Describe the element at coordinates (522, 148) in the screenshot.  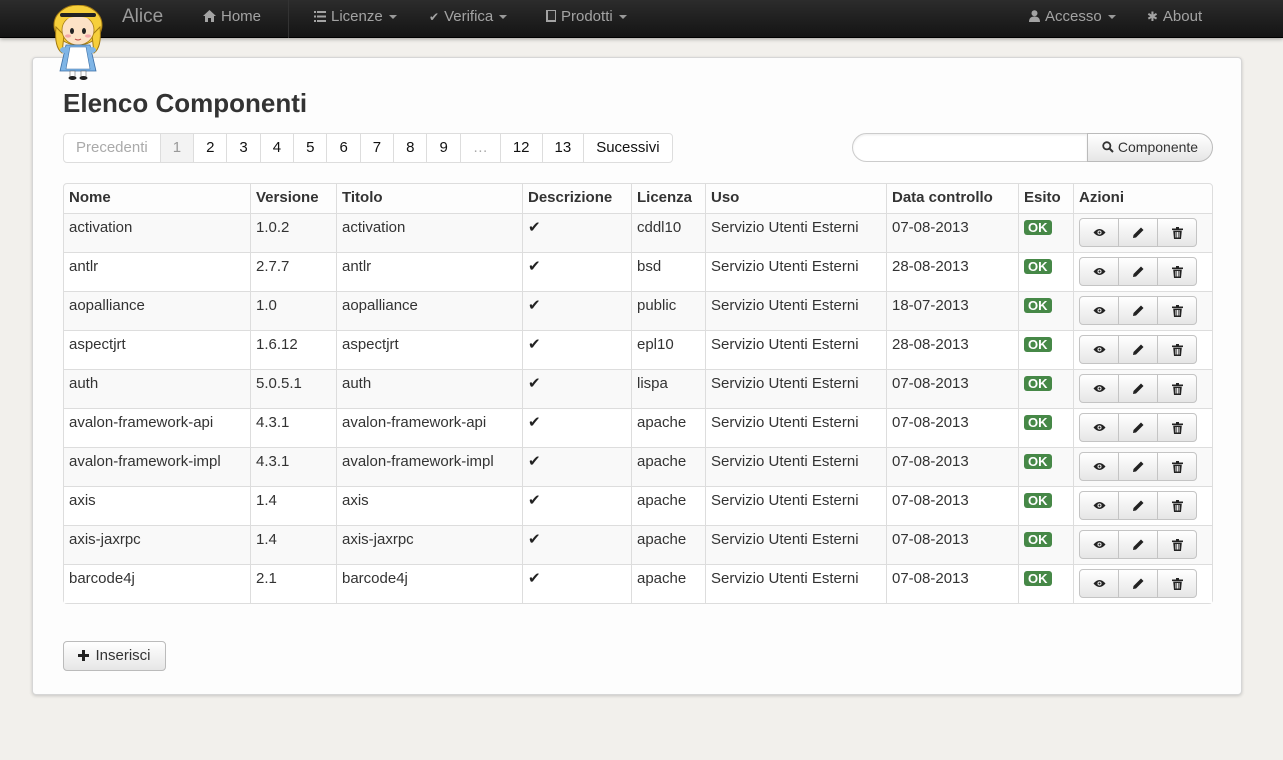
I see `pagination-page: 12` at that location.